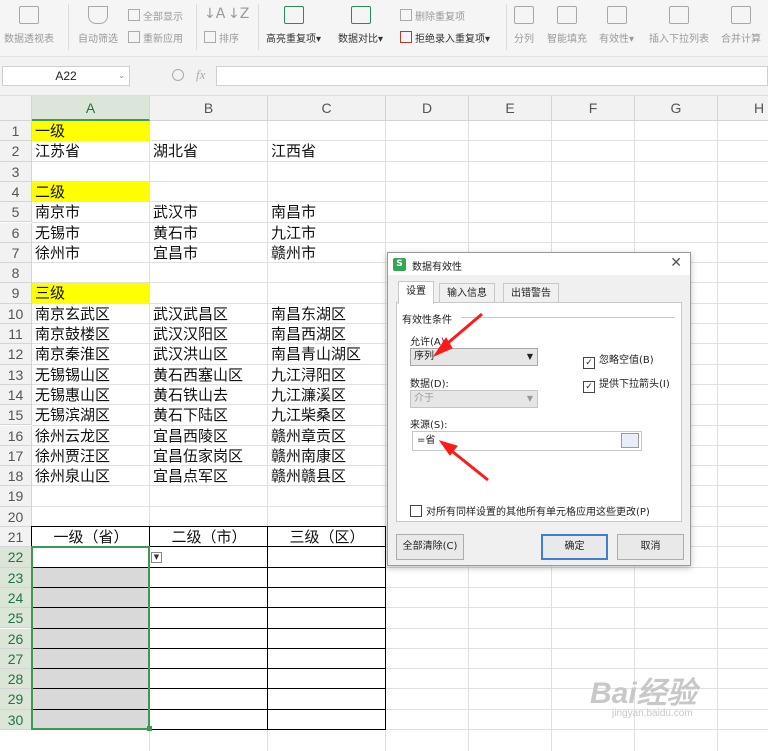  Describe the element at coordinates (16, 435) in the screenshot. I see `row-header-16: 16` at that location.